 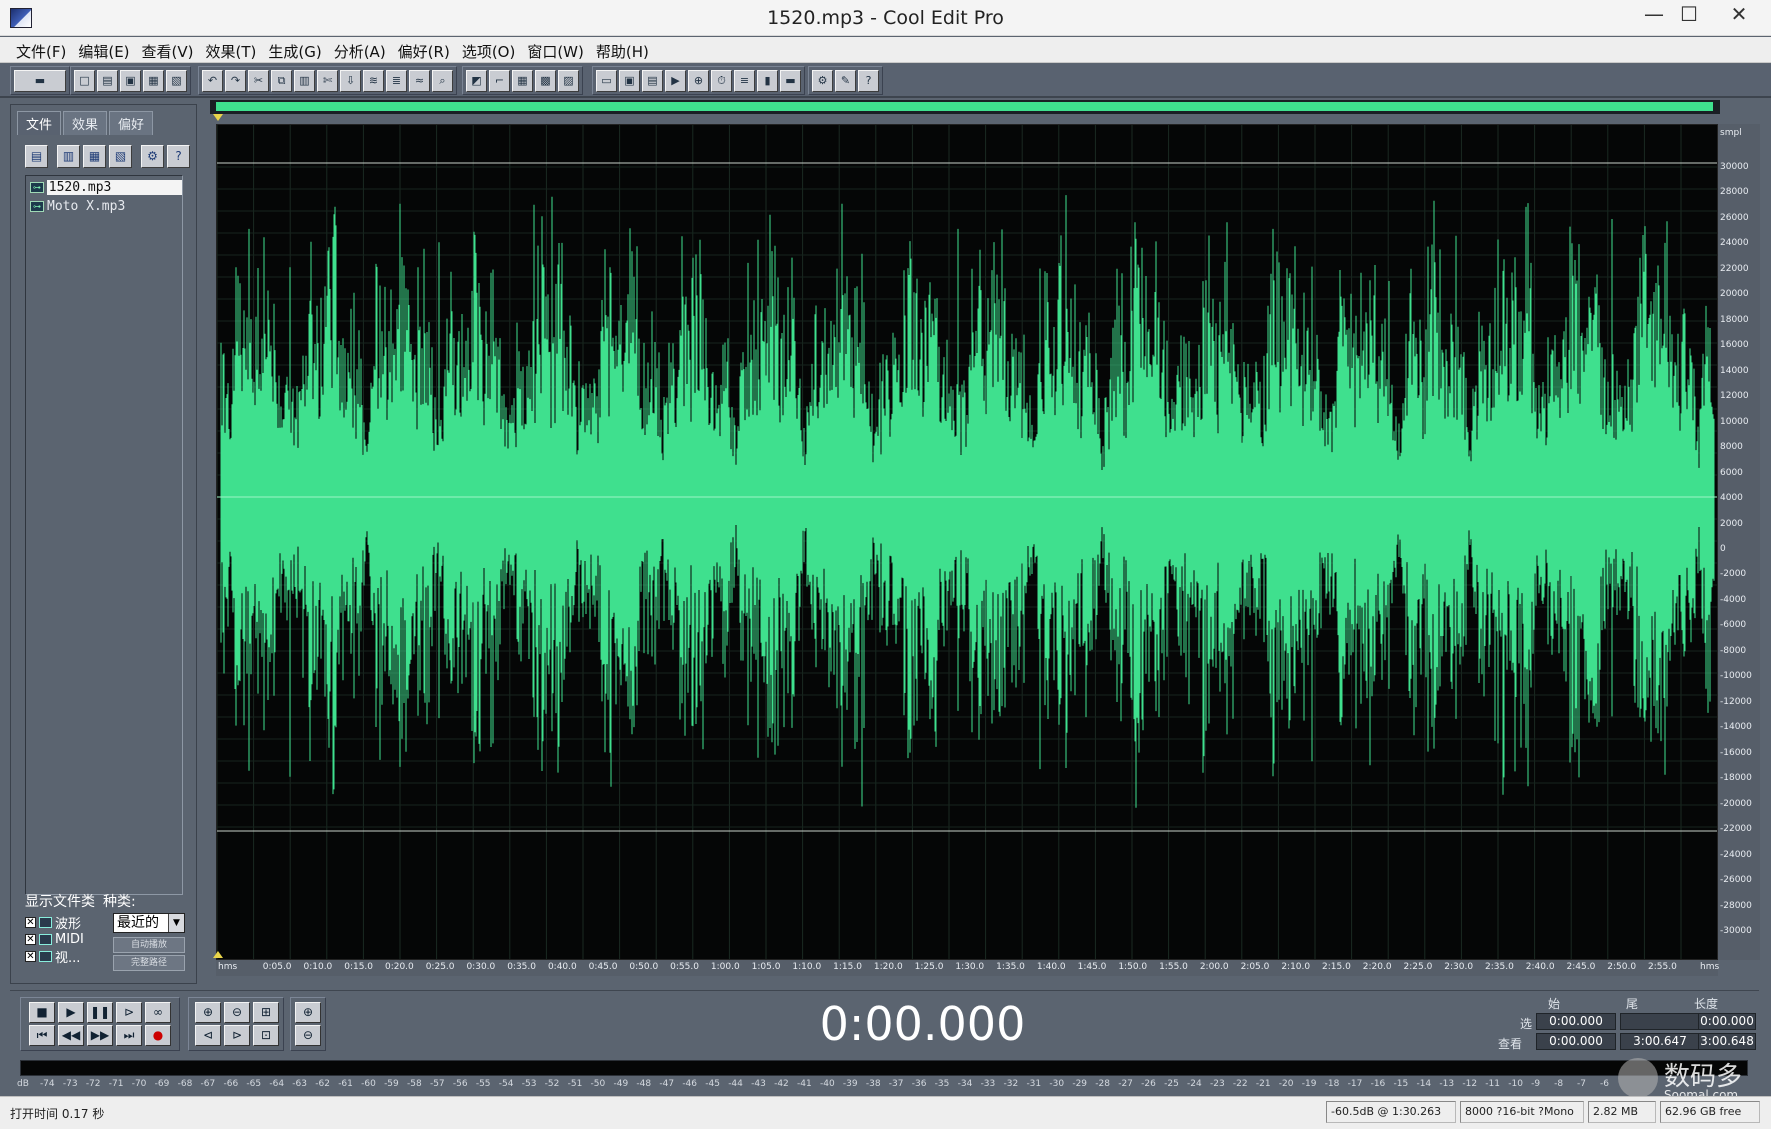 I want to click on settings-icon: ⚙, so click(x=822, y=80).